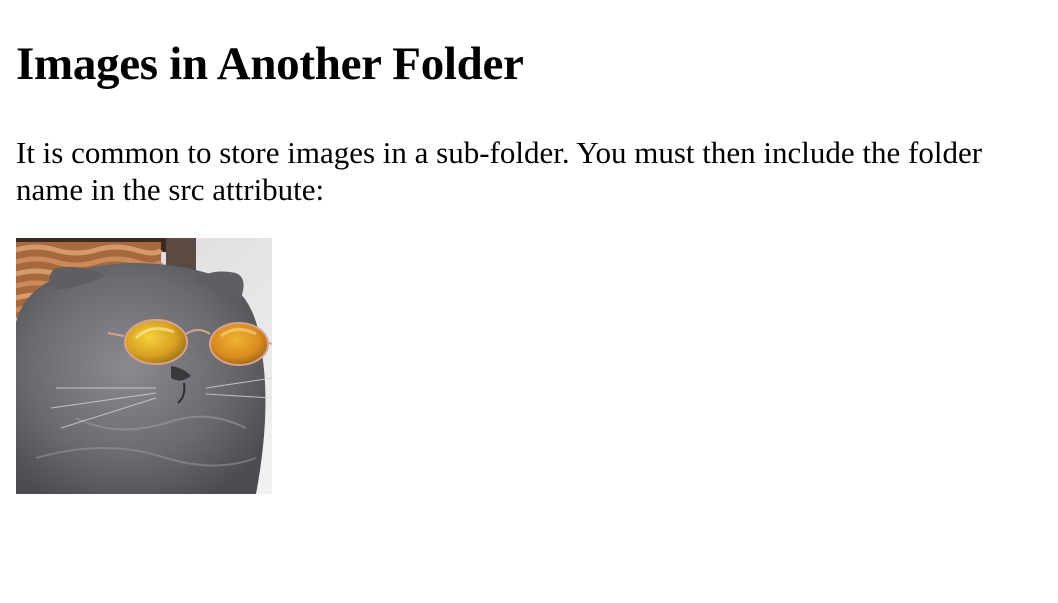  Describe the element at coordinates (270, 64) in the screenshot. I see `page-title: Images in Another Folder` at that location.